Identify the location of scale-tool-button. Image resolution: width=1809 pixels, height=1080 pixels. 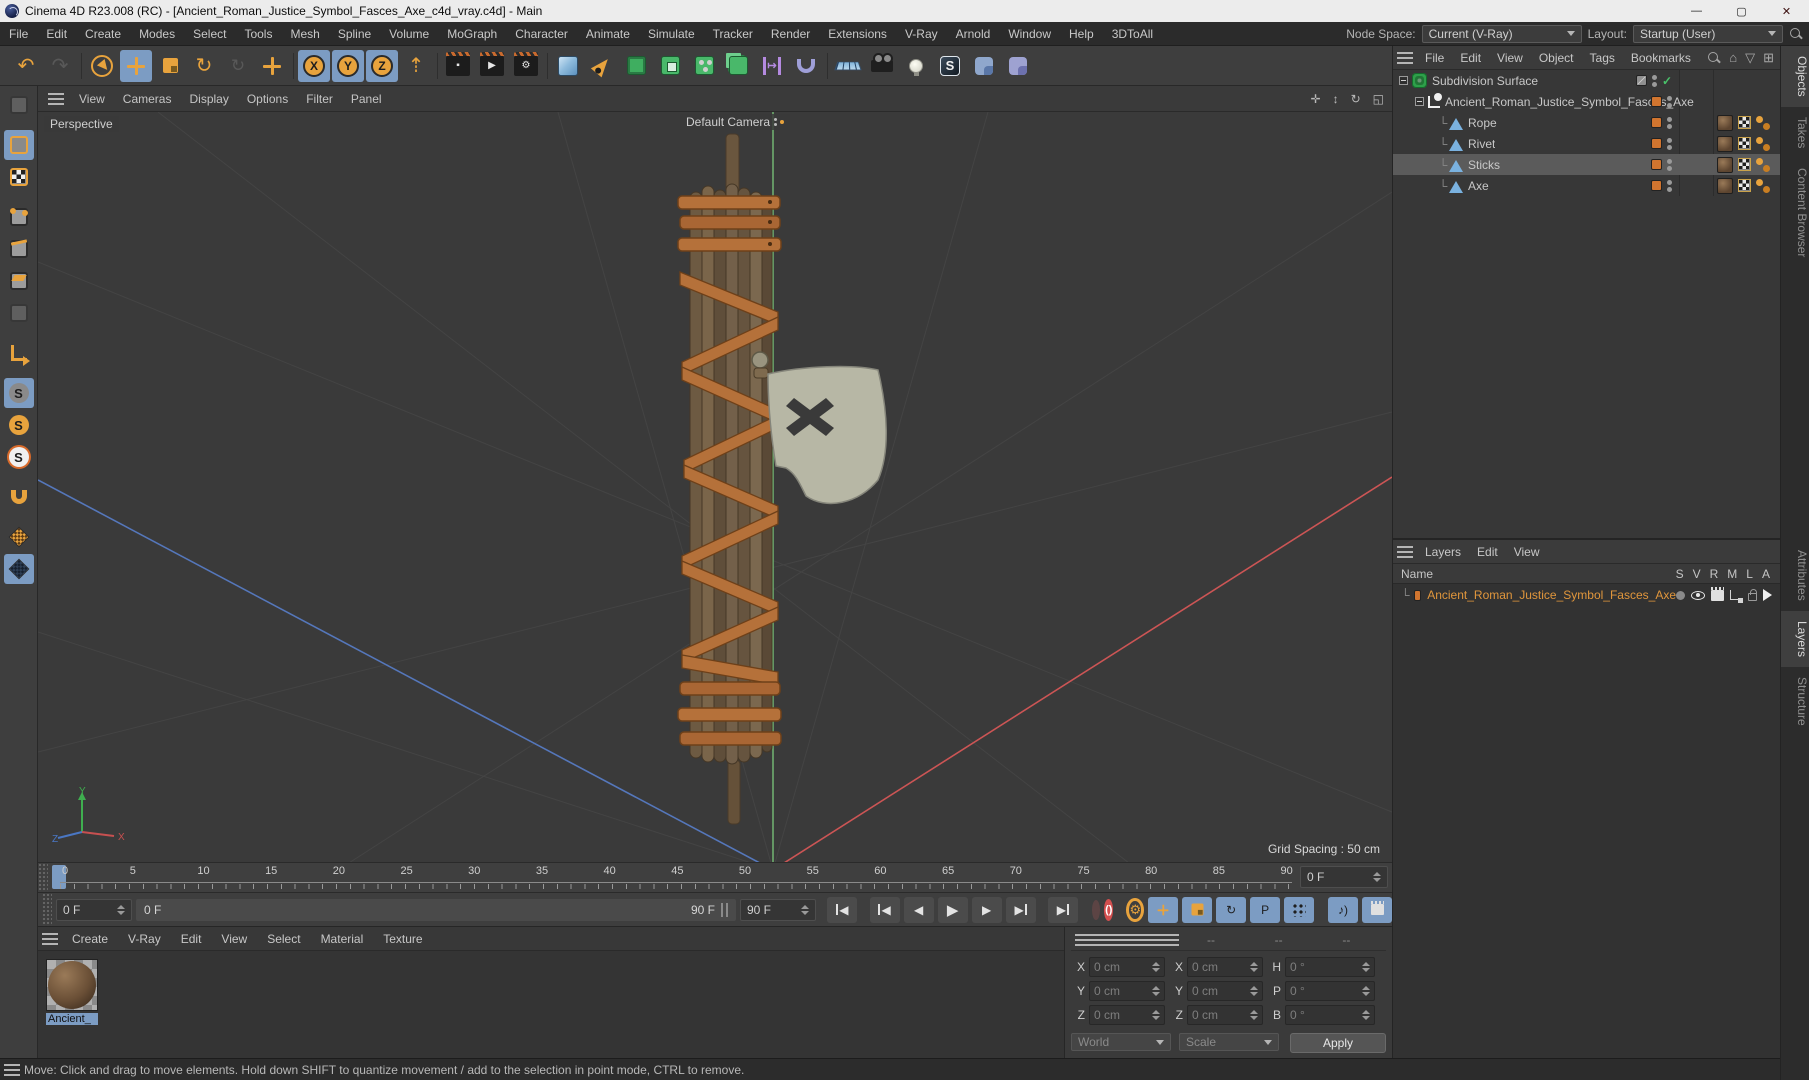
(170, 66).